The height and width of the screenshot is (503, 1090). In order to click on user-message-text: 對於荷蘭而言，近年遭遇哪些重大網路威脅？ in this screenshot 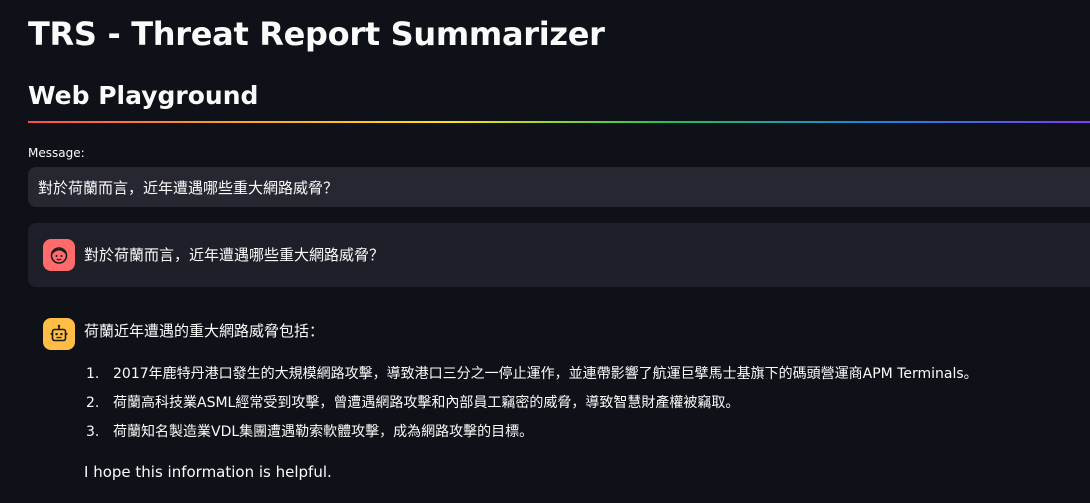, I will do `click(234, 255)`.